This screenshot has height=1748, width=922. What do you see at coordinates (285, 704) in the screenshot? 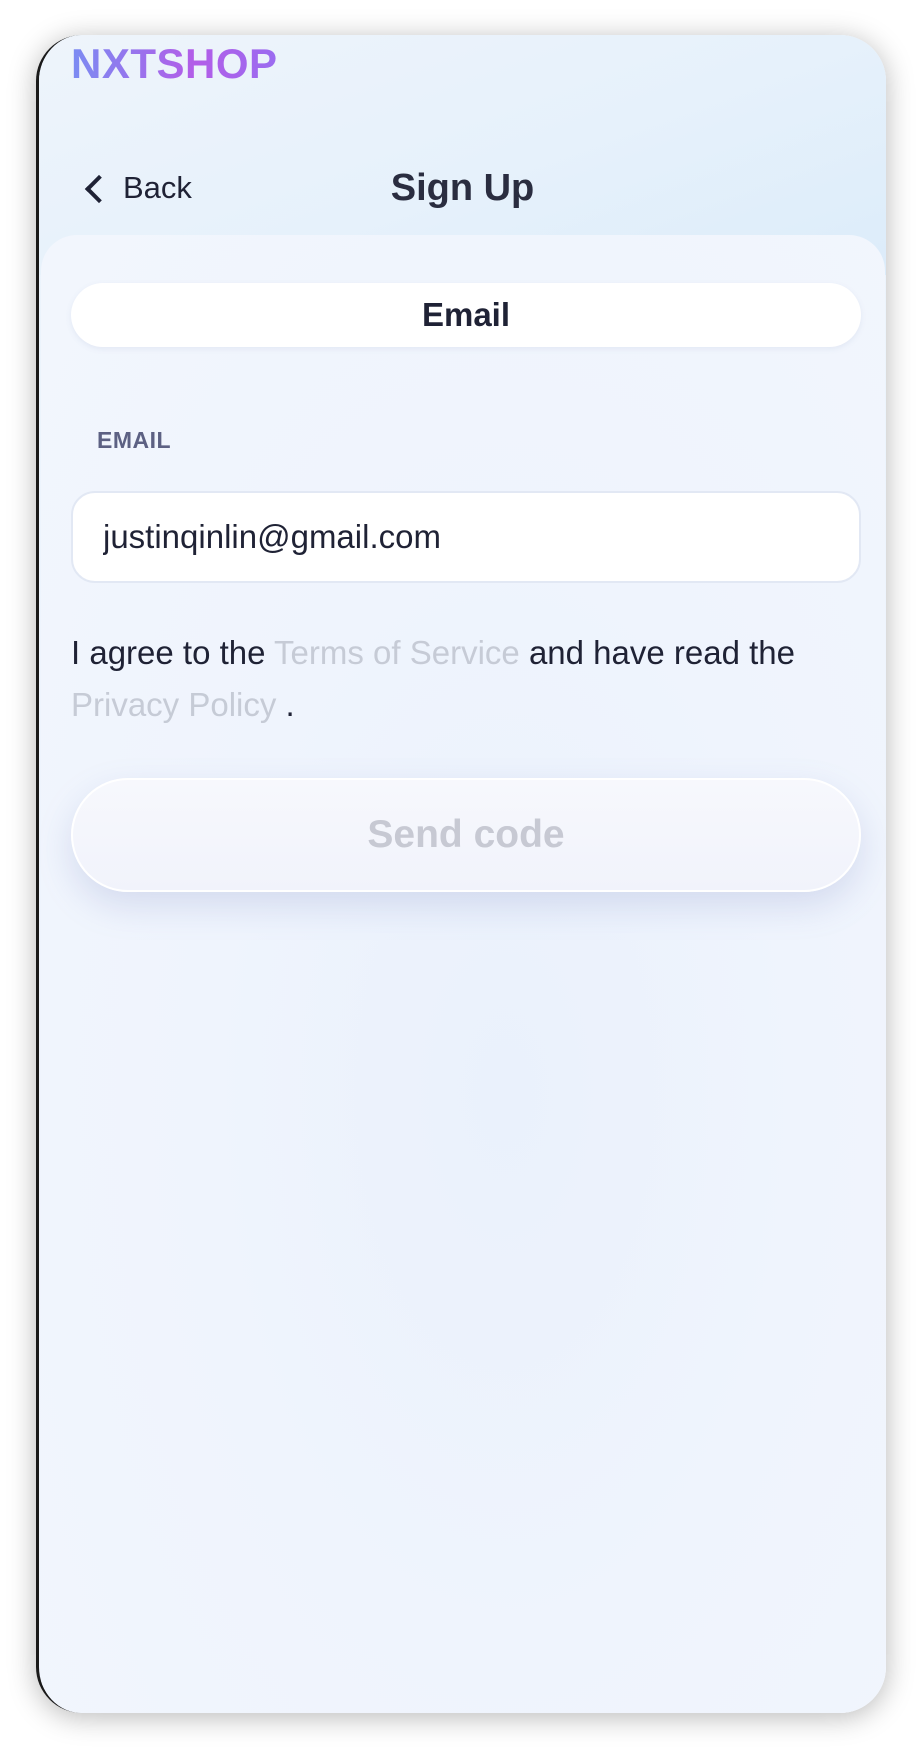
I see `agreement-suffix: .` at bounding box center [285, 704].